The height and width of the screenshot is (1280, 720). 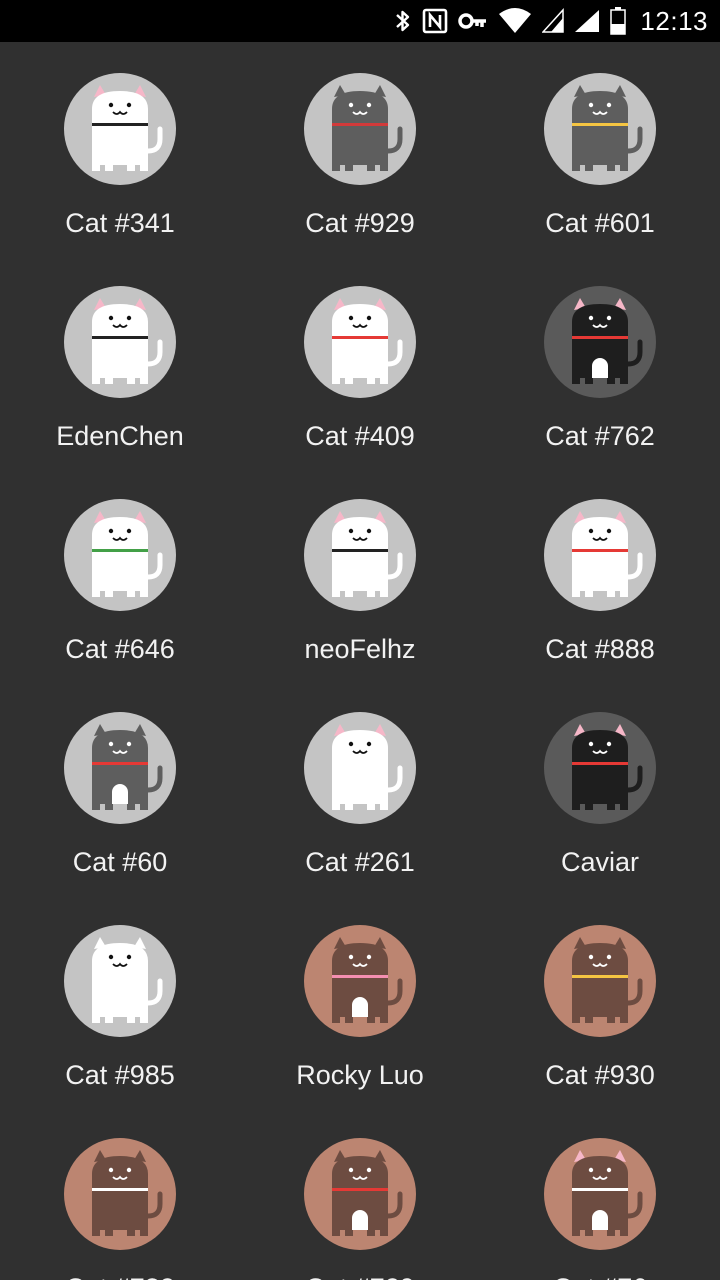 What do you see at coordinates (618, 21) in the screenshot?
I see `battery-icon` at bounding box center [618, 21].